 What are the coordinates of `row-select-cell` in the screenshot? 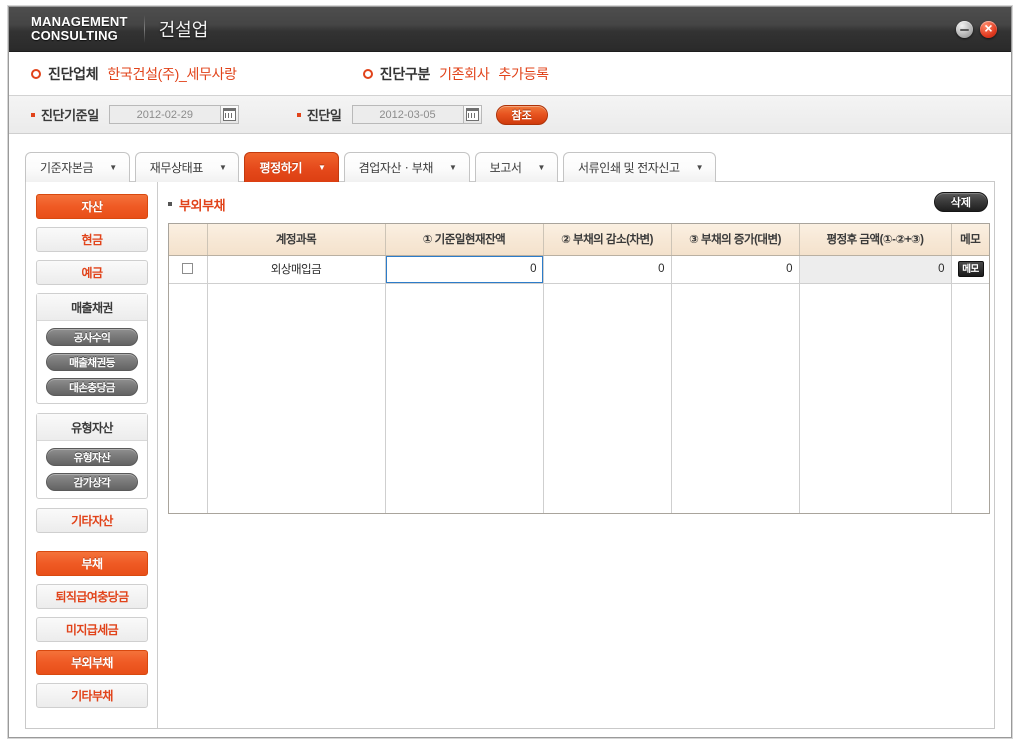 It's located at (188, 269).